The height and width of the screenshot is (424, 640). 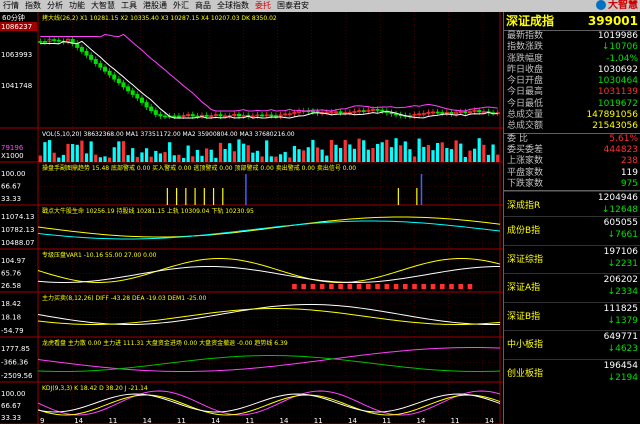 I want to click on index-value: 649771, so click(x=620, y=337).